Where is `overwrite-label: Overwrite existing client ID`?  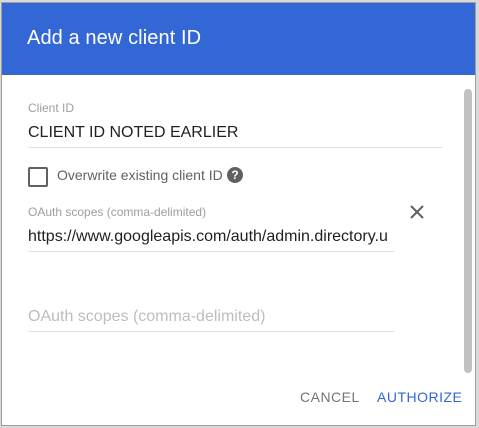 overwrite-label: Overwrite existing client ID is located at coordinates (140, 175).